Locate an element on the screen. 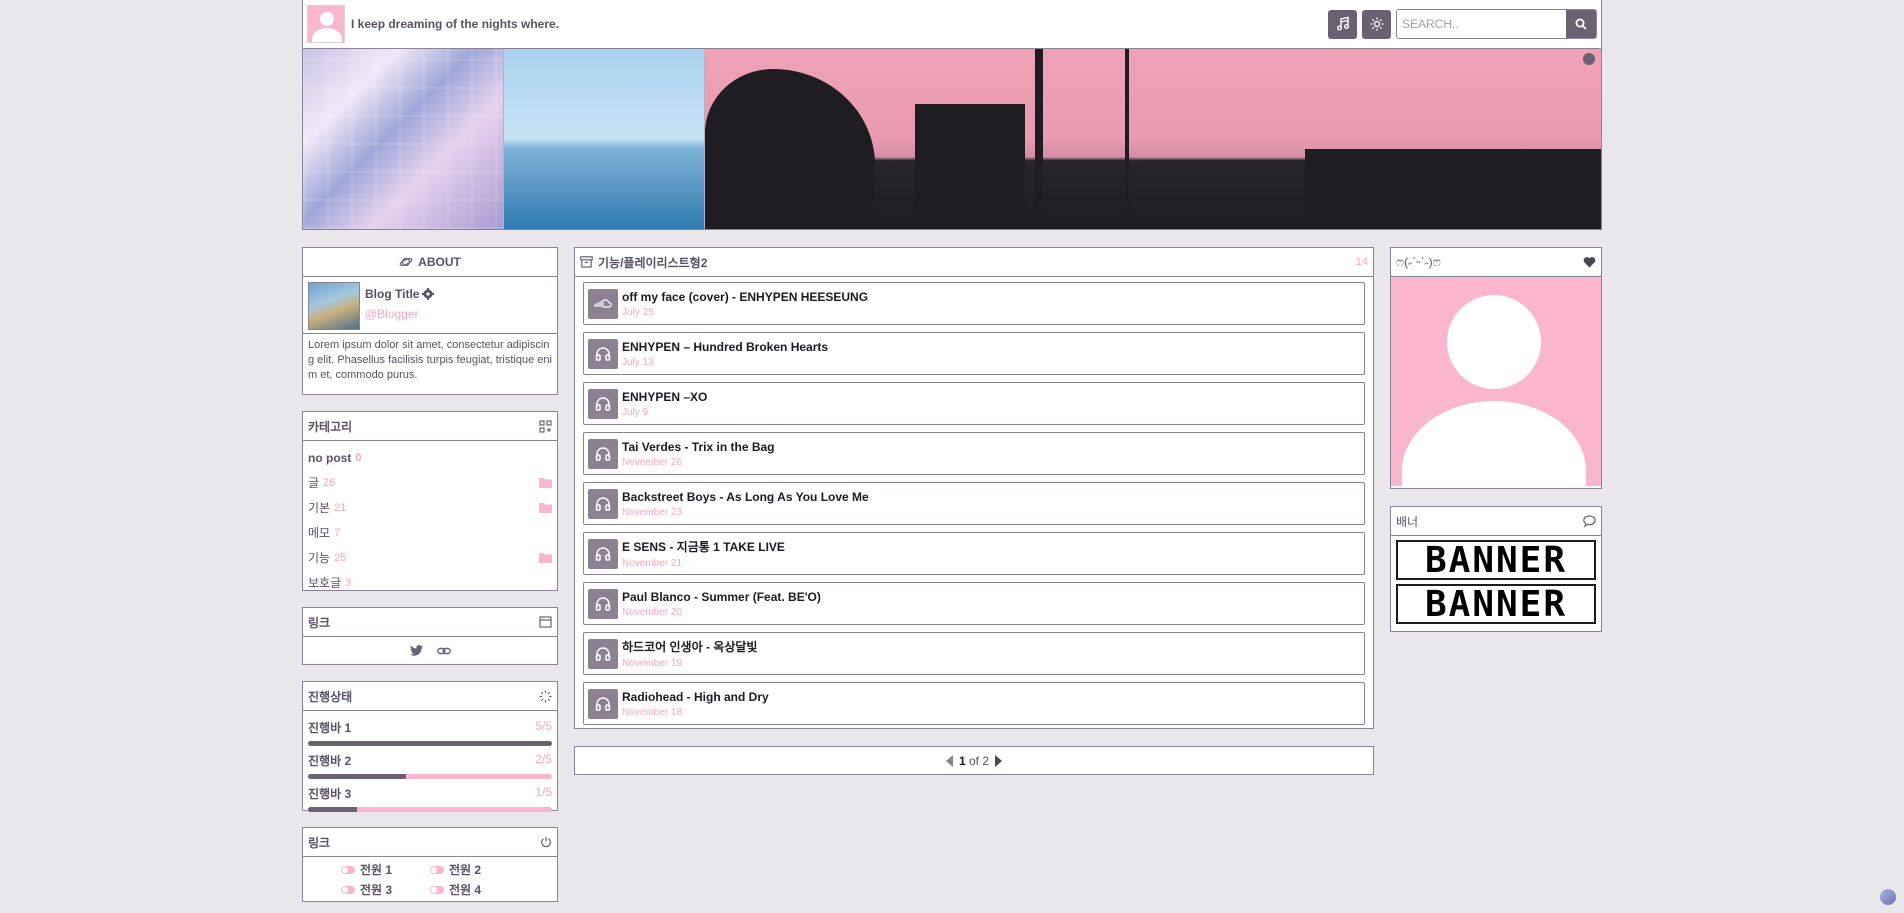 This screenshot has height=913, width=1904. current-page: 1 is located at coordinates (962, 760).